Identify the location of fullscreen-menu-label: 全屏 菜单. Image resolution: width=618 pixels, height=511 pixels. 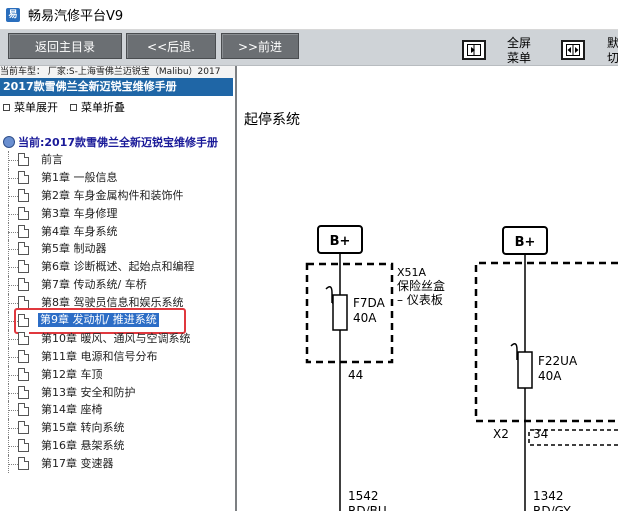
(519, 51).